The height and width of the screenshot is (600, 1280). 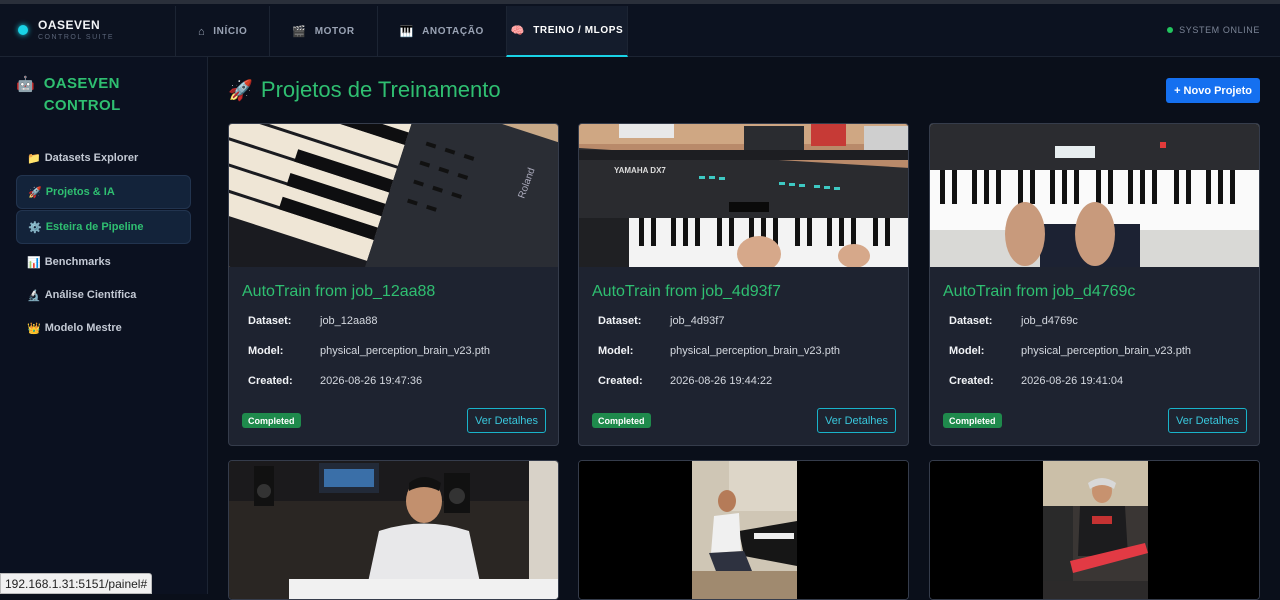 I want to click on page-title-text: Projetos de Treinamento, so click(x=380, y=89).